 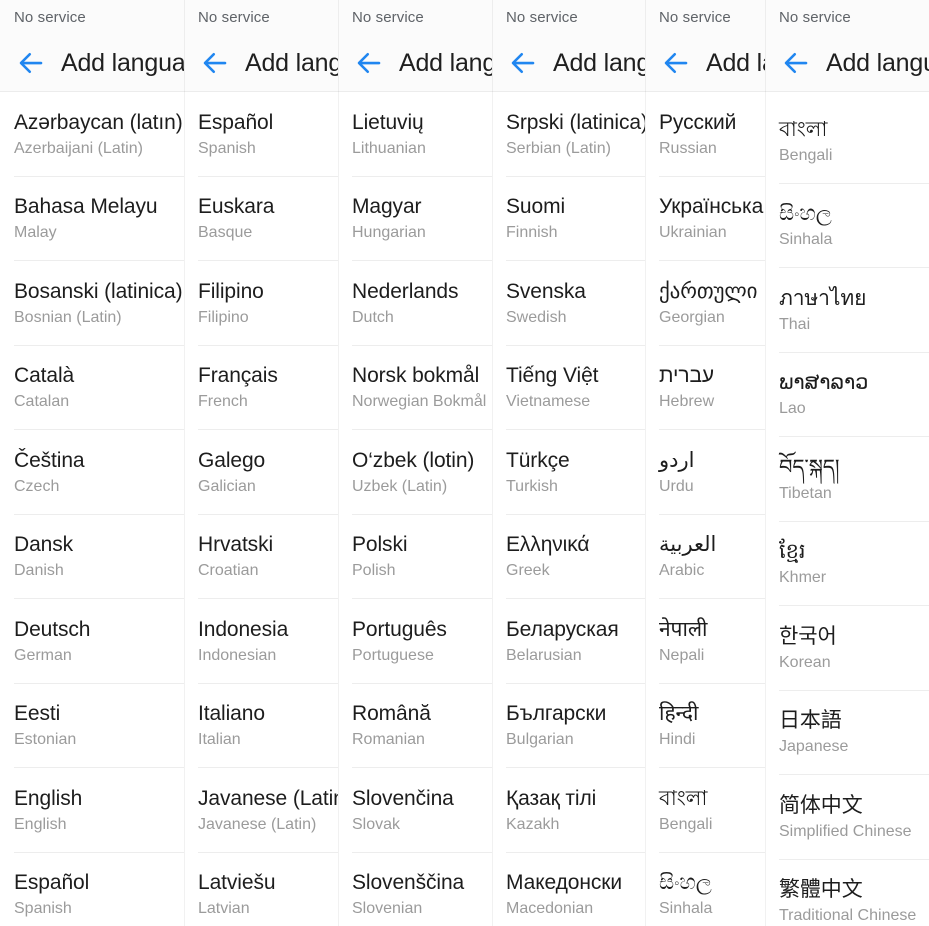 I want to click on language-list-item: Filipino Filipino, so click(x=261, y=303).